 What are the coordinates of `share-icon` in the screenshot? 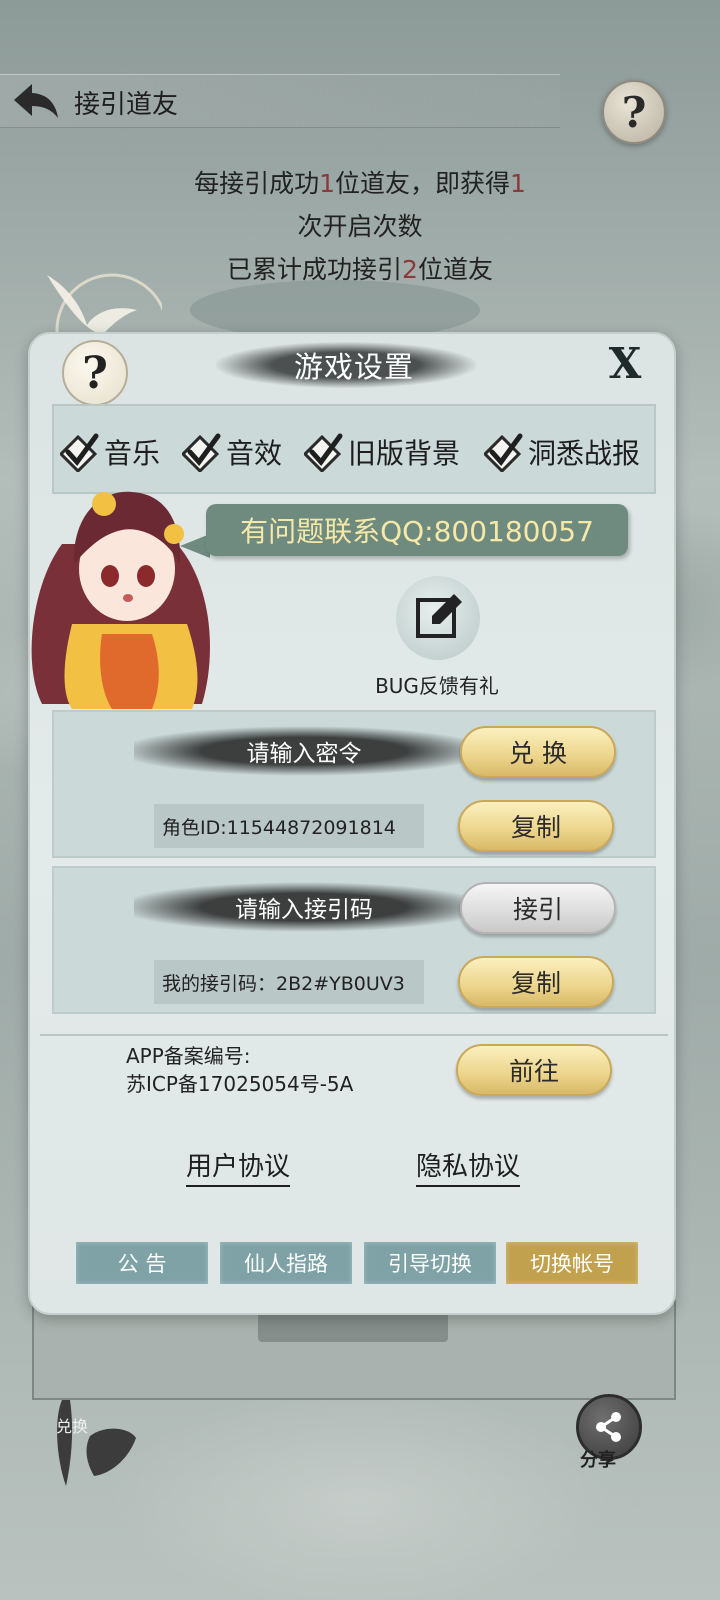 It's located at (608, 1427).